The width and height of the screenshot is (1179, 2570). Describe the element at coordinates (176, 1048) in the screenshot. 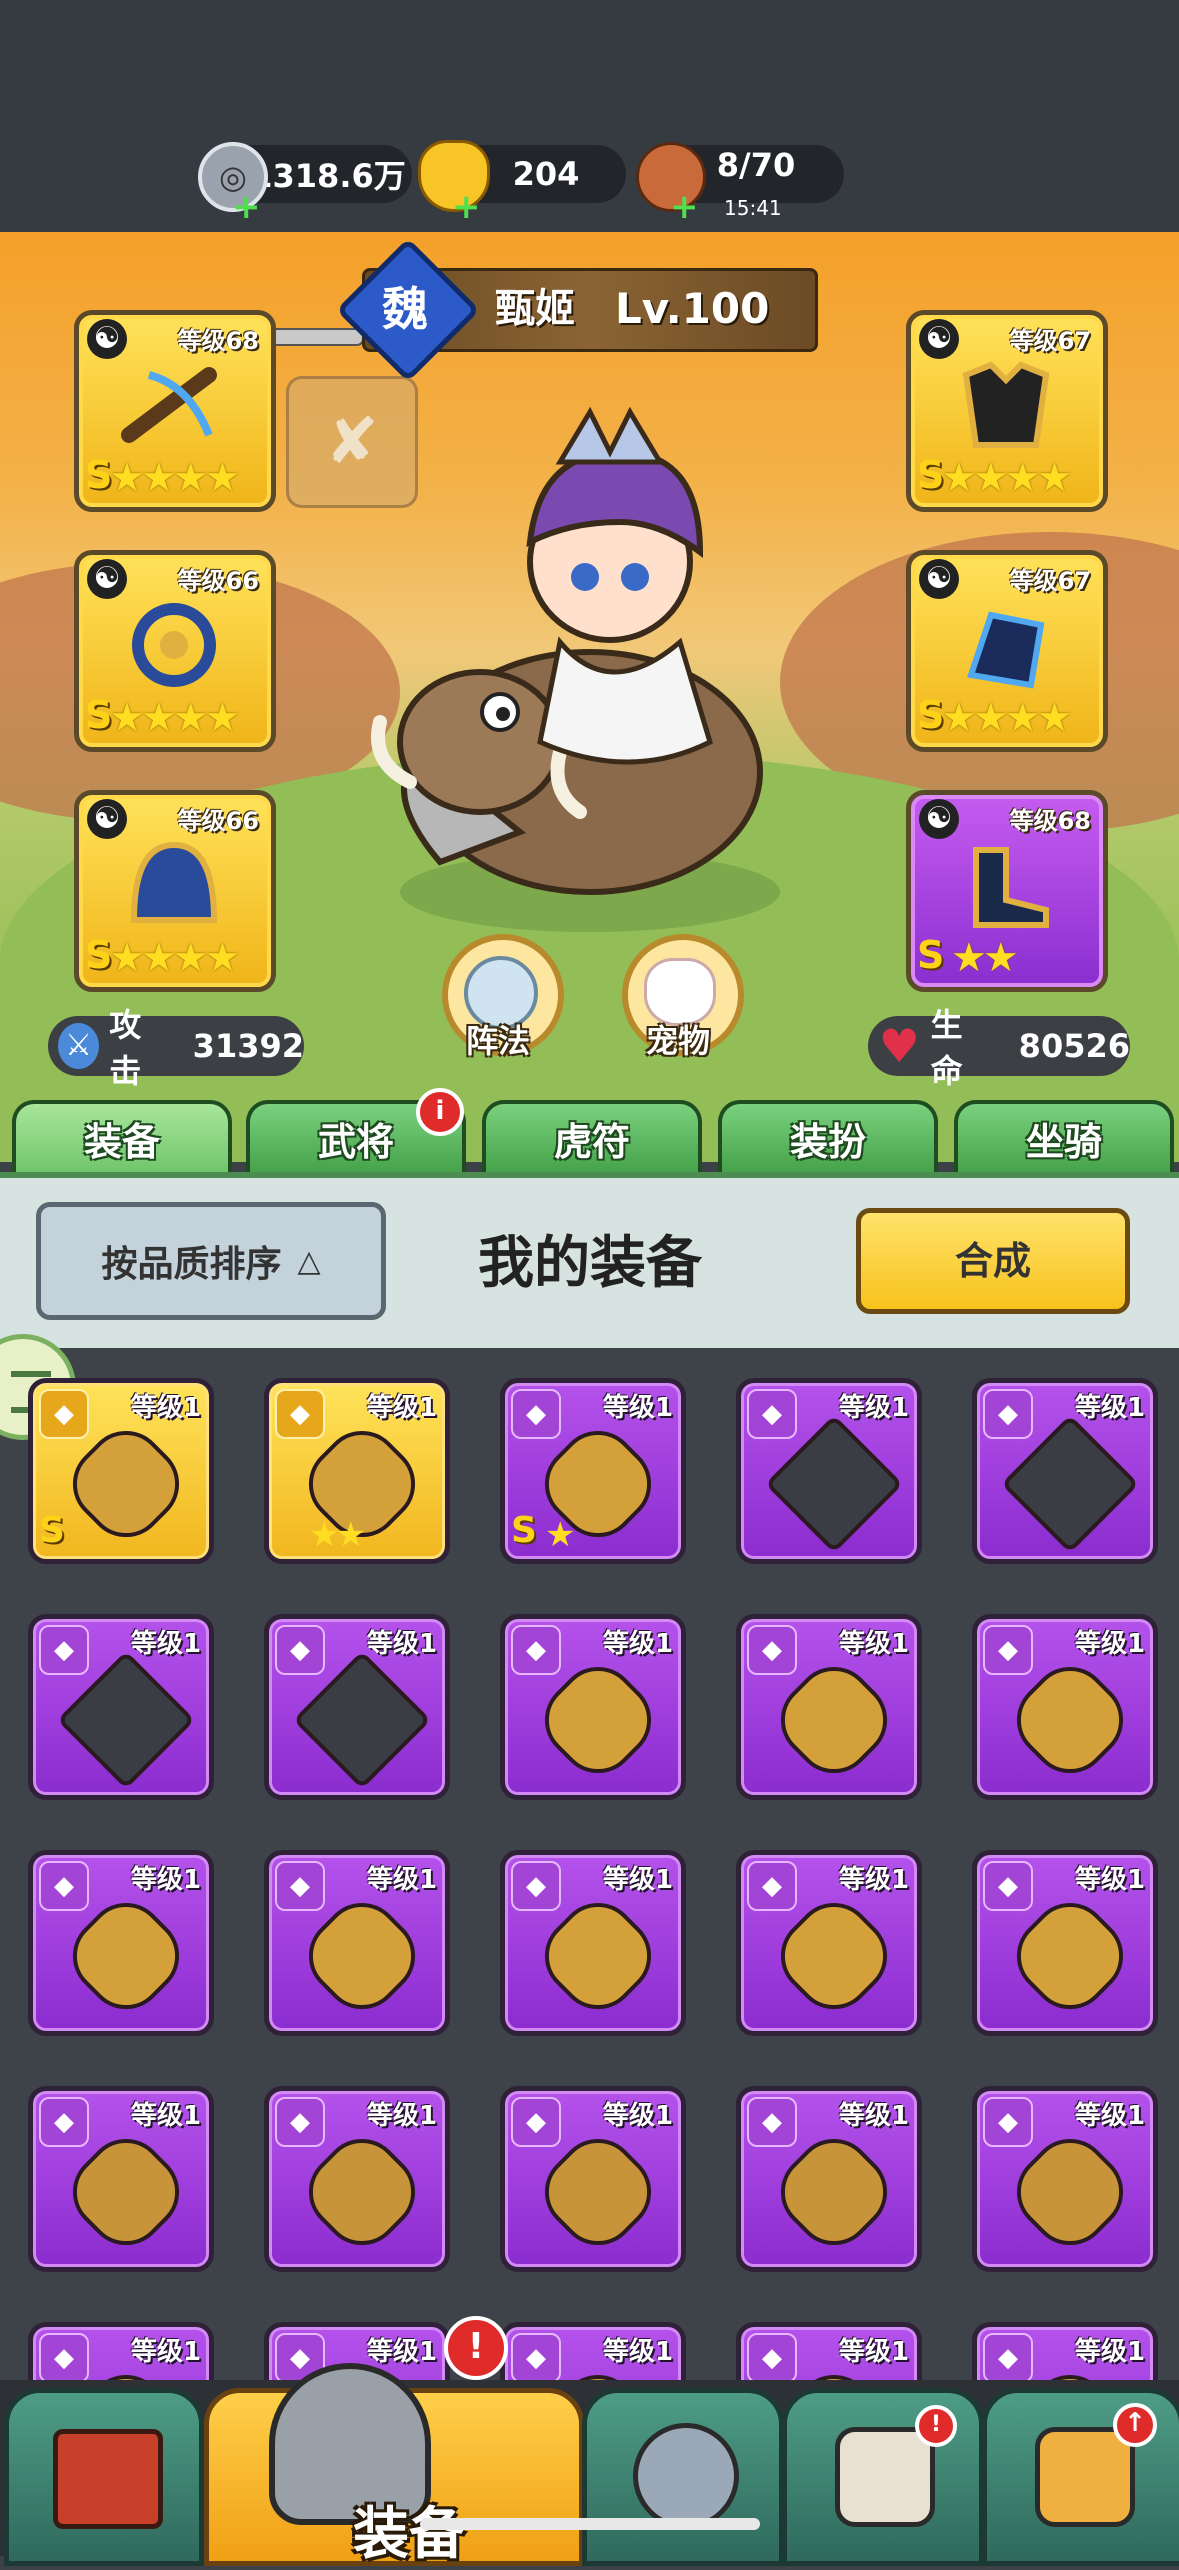

I see `attack-stat: ⚔ 攻击 31392` at that location.